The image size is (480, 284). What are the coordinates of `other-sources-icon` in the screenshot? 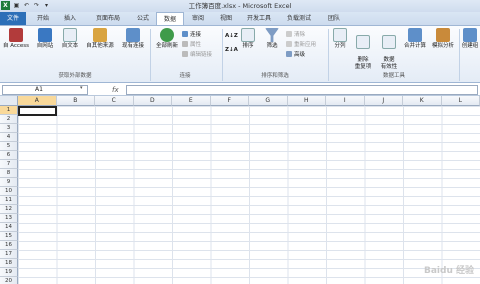 It's located at (100, 35).